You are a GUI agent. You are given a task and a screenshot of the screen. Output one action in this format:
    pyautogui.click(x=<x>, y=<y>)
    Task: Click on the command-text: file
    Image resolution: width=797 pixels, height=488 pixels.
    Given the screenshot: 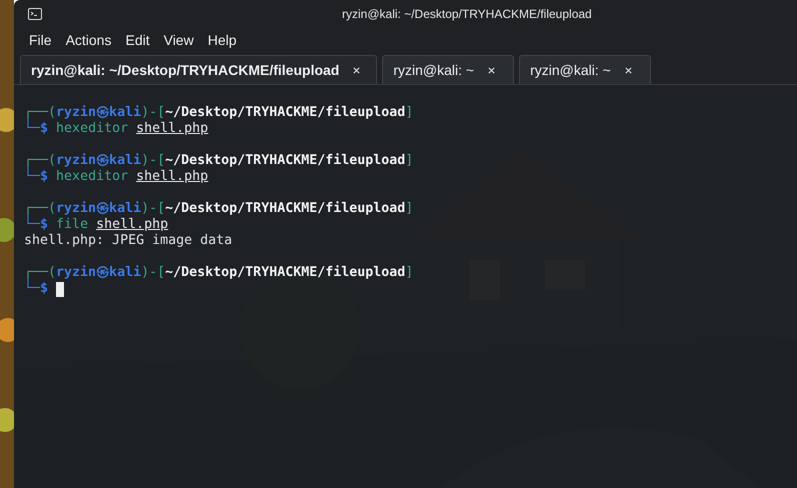 What is the action you would take?
    pyautogui.click(x=72, y=225)
    